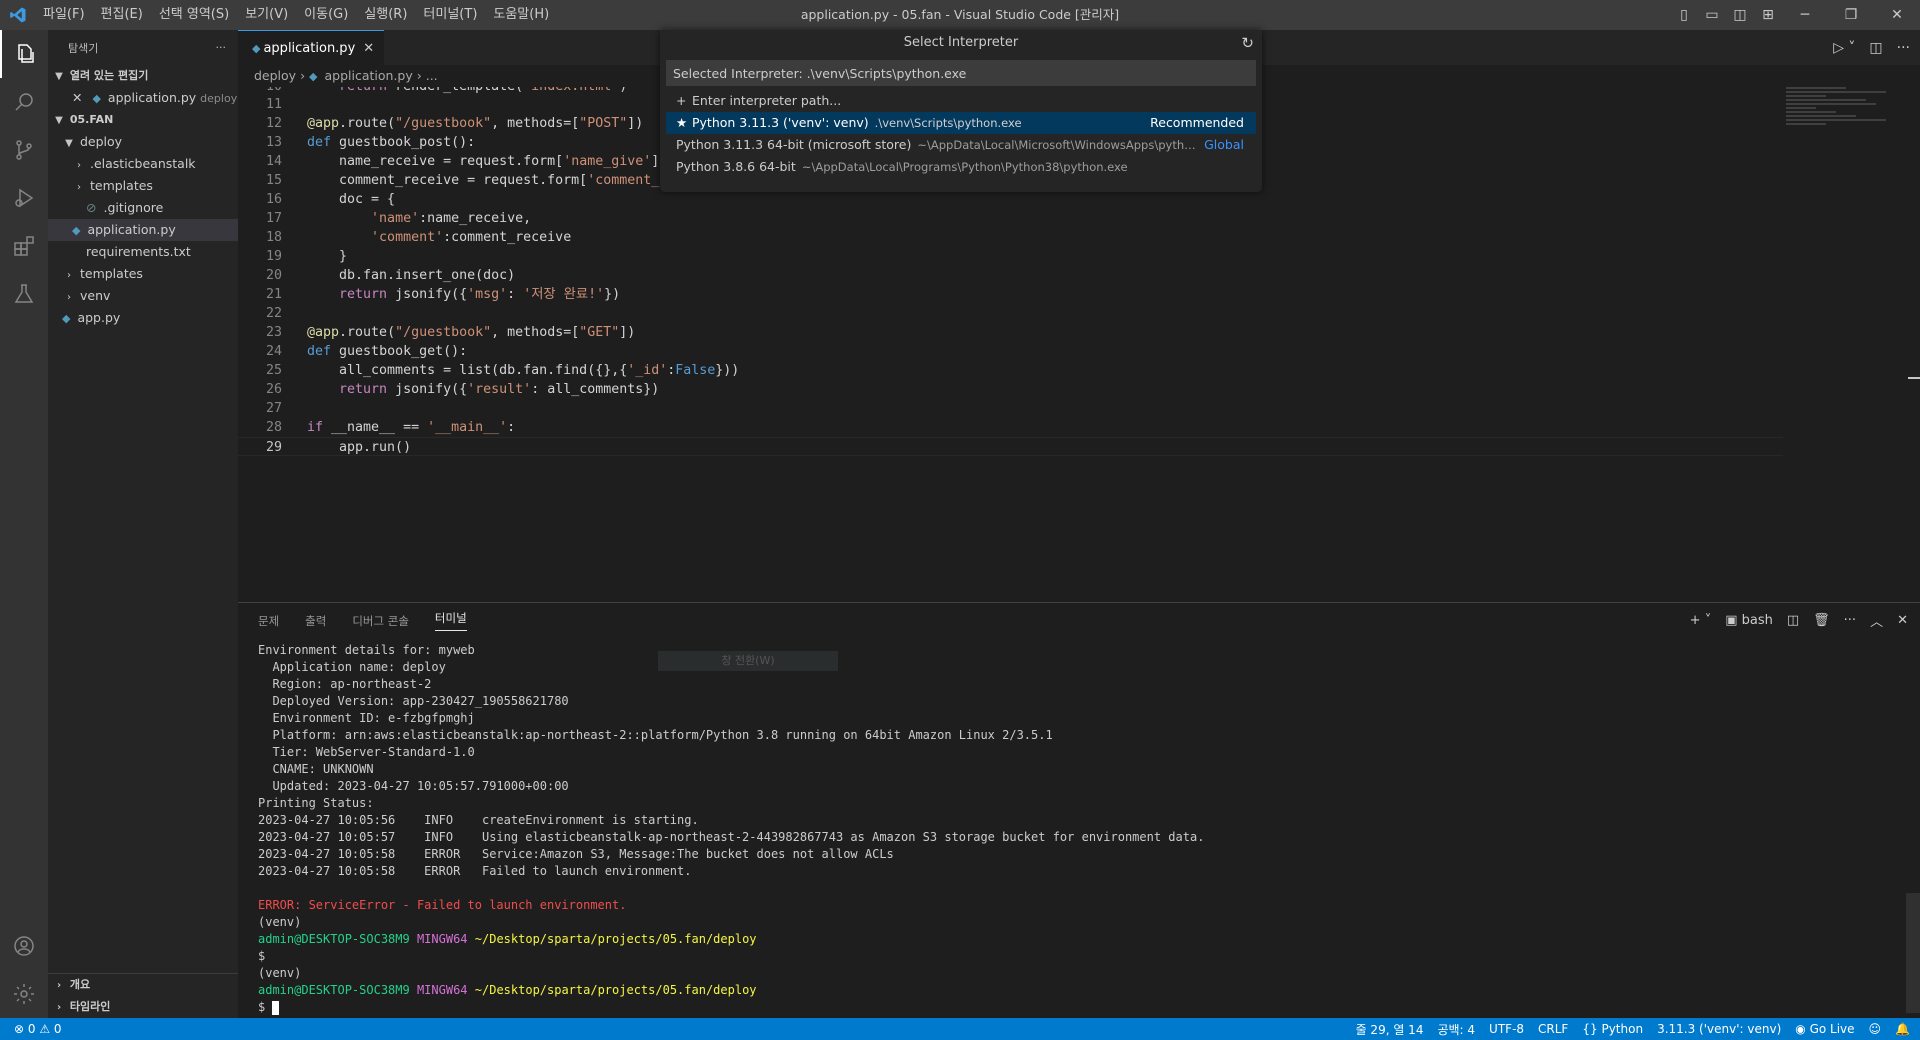 The image size is (1920, 1040). What do you see at coordinates (450, 620) in the screenshot?
I see `tab-terminal: 터미널` at bounding box center [450, 620].